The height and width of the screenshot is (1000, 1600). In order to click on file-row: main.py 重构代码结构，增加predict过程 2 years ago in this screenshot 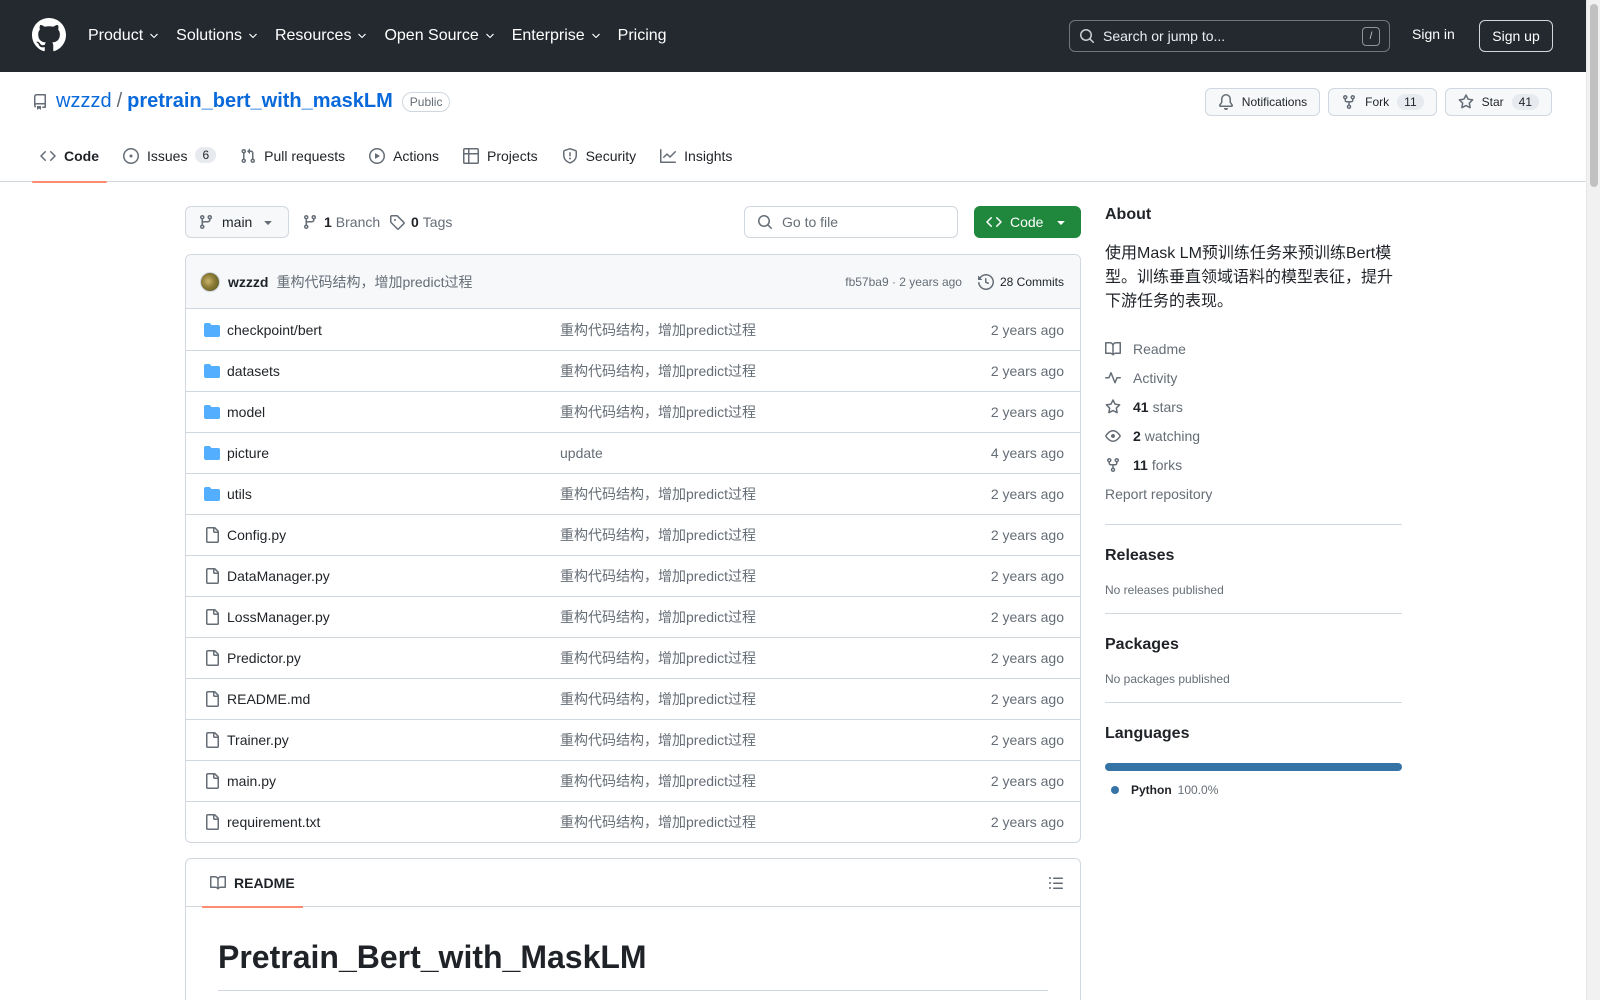, I will do `click(633, 780)`.